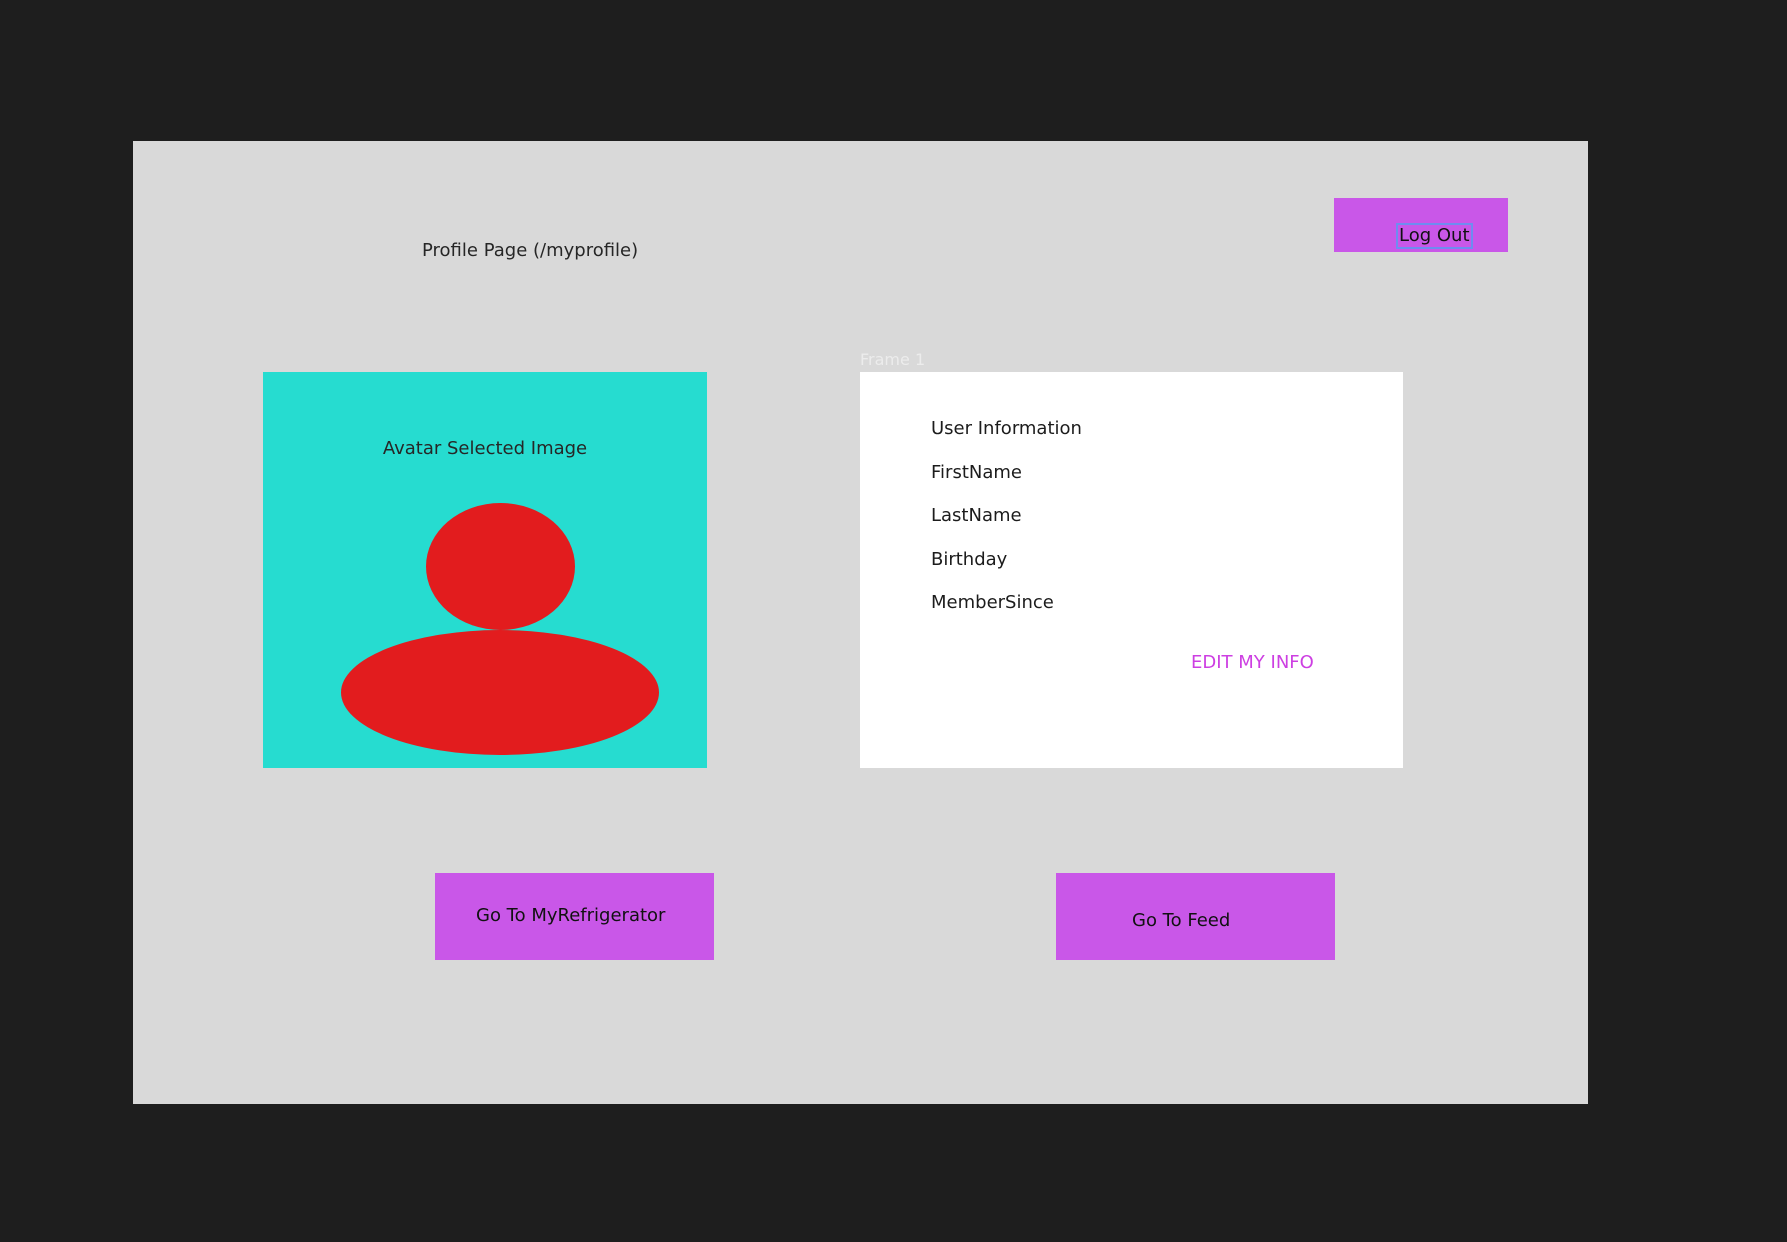 This screenshot has height=1242, width=1787. What do you see at coordinates (485, 448) in the screenshot?
I see `avatar-caption: Avatar Selected Image` at bounding box center [485, 448].